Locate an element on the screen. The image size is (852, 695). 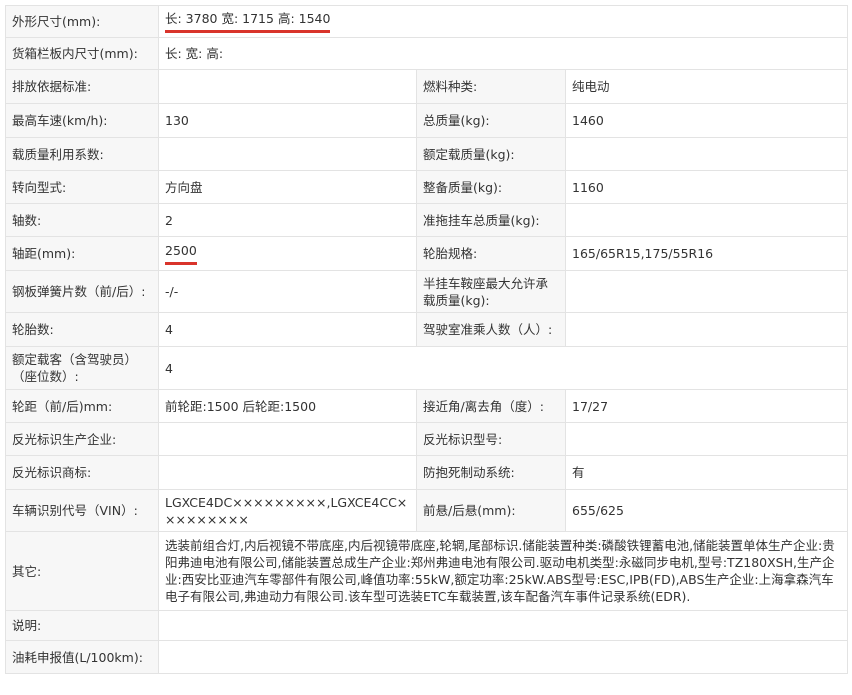
spec-label: 最高车速(km/h): is located at coordinates (82, 120).